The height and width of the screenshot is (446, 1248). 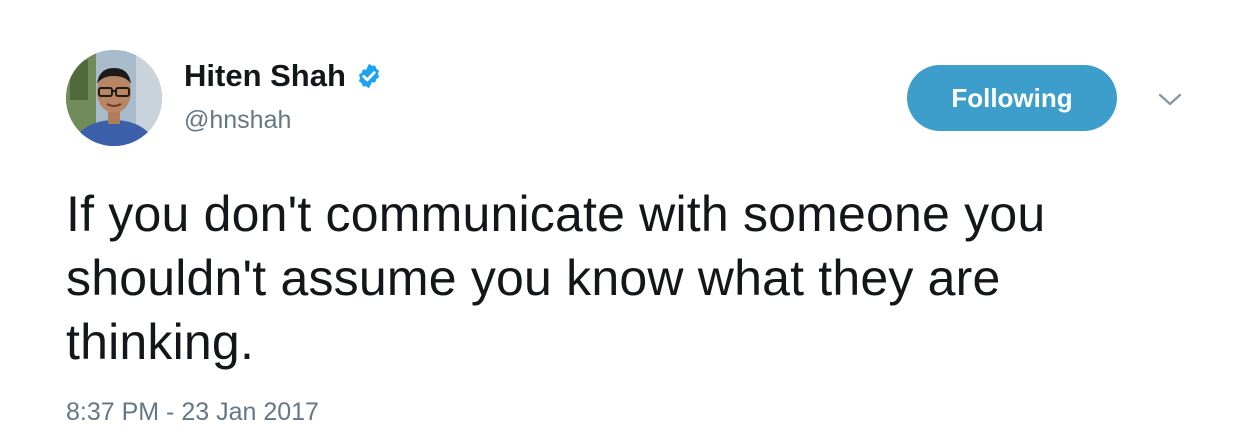 I want to click on avatar-image, so click(x=114, y=98).